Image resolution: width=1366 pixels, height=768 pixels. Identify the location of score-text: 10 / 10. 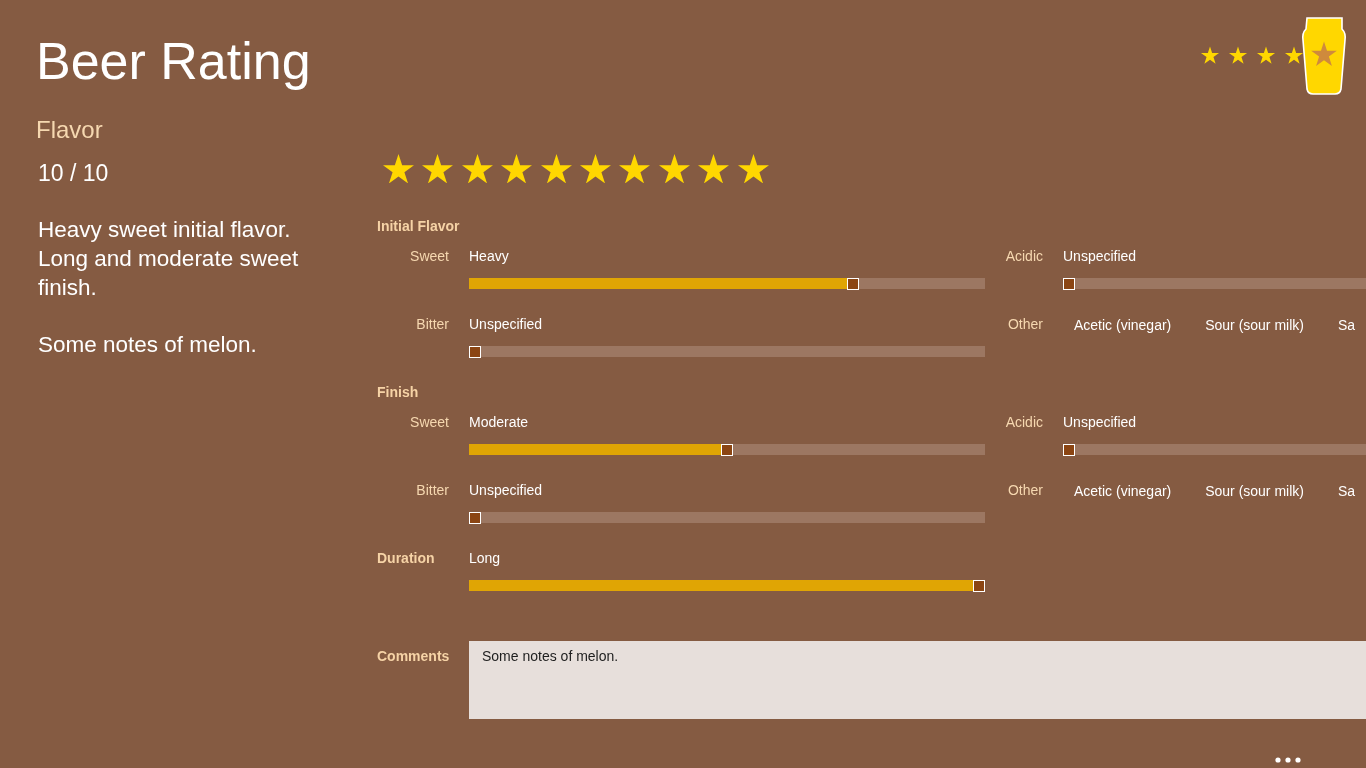
(73, 173).